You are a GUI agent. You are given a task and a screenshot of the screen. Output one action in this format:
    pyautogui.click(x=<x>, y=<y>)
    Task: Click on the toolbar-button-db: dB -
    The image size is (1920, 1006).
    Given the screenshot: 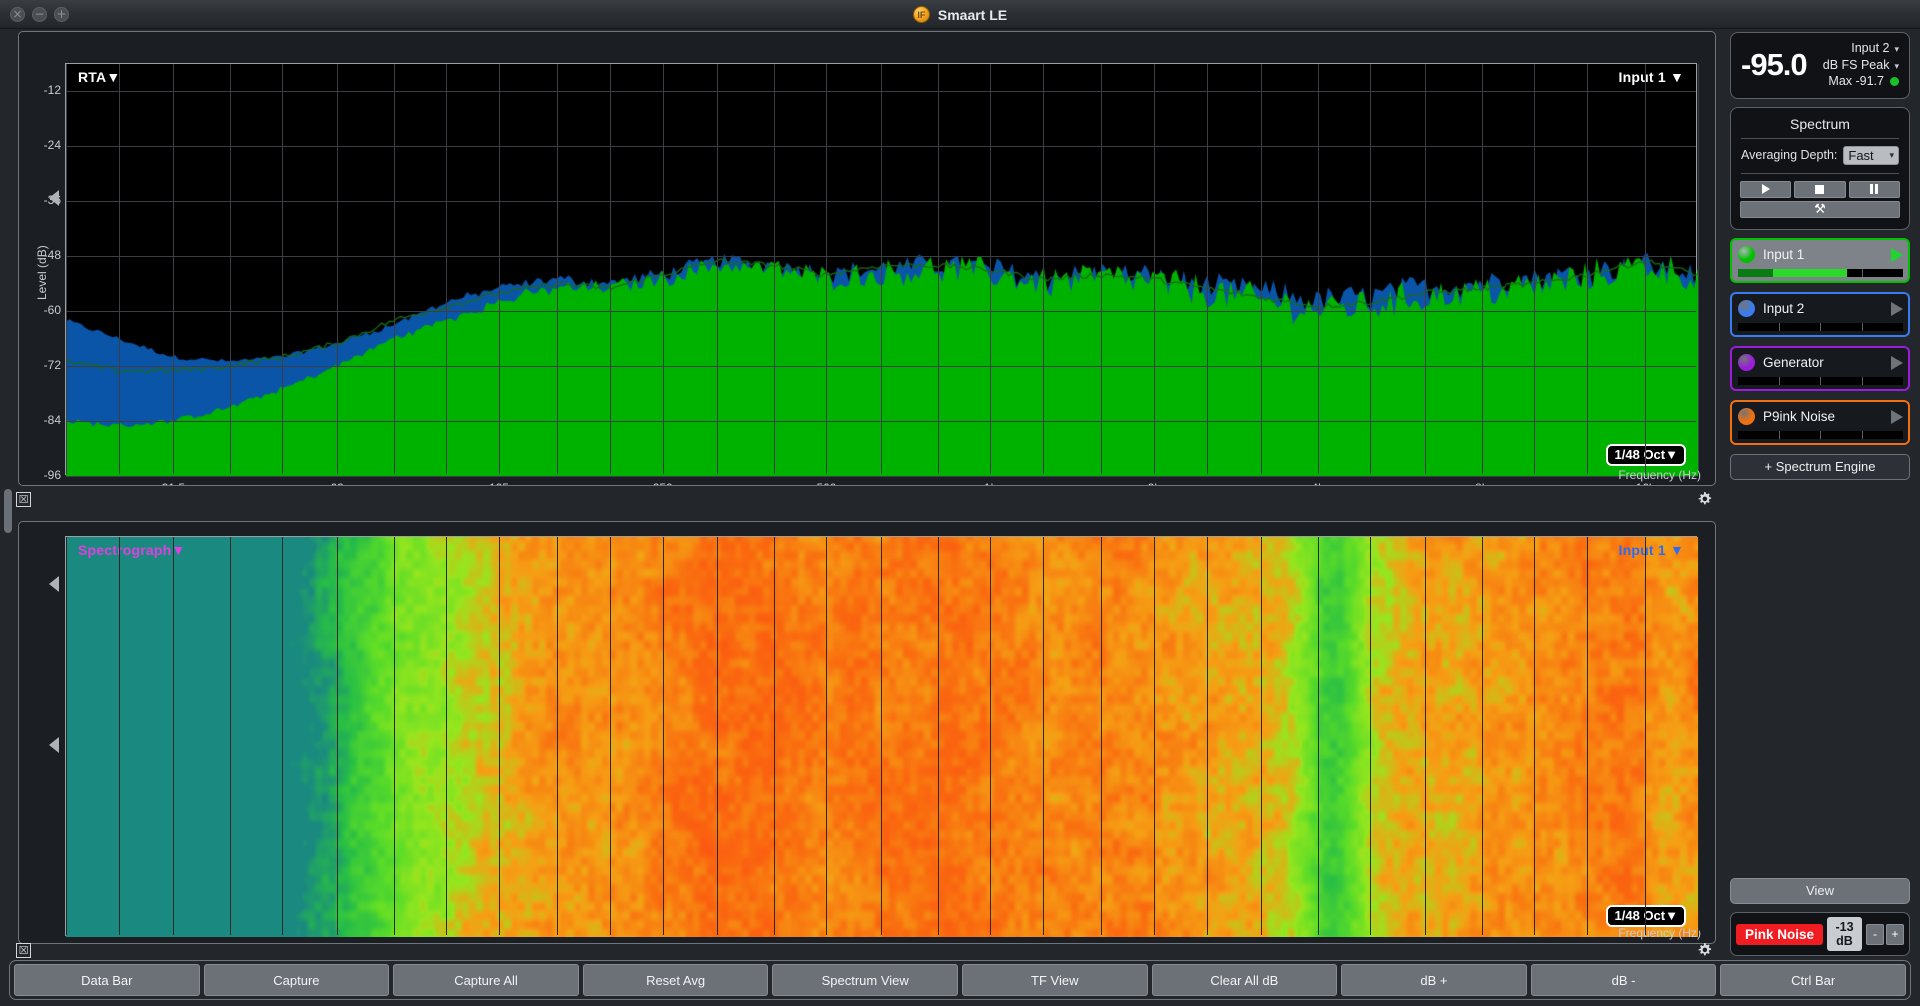 What is the action you would take?
    pyautogui.click(x=1623, y=980)
    